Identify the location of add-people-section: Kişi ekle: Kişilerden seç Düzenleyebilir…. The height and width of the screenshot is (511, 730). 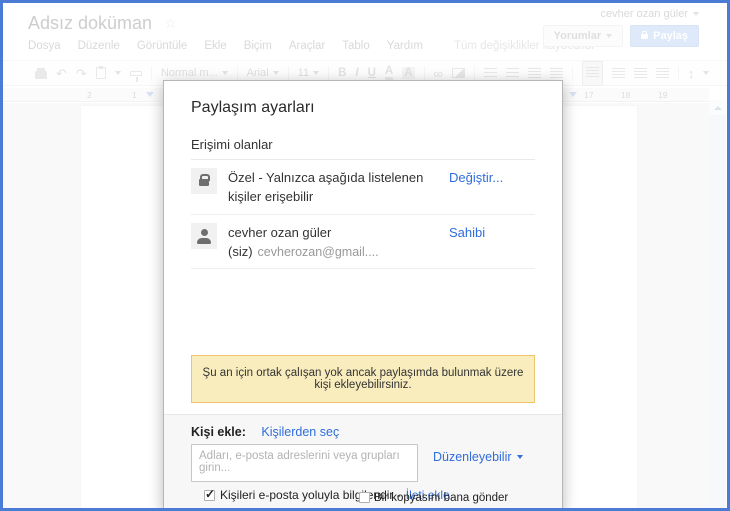
(363, 462).